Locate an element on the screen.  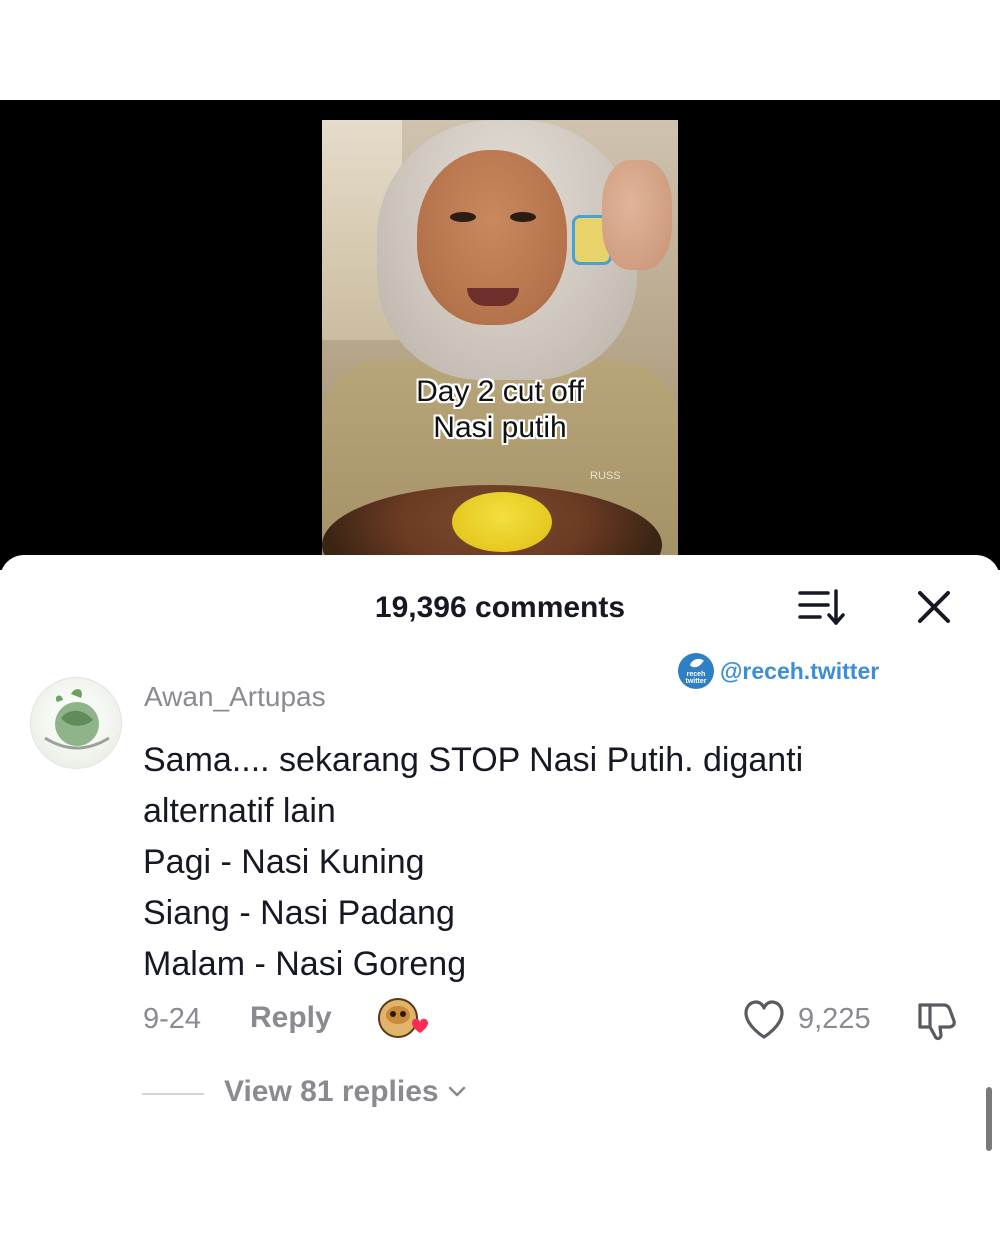
person-eye-left is located at coordinates (463, 217).